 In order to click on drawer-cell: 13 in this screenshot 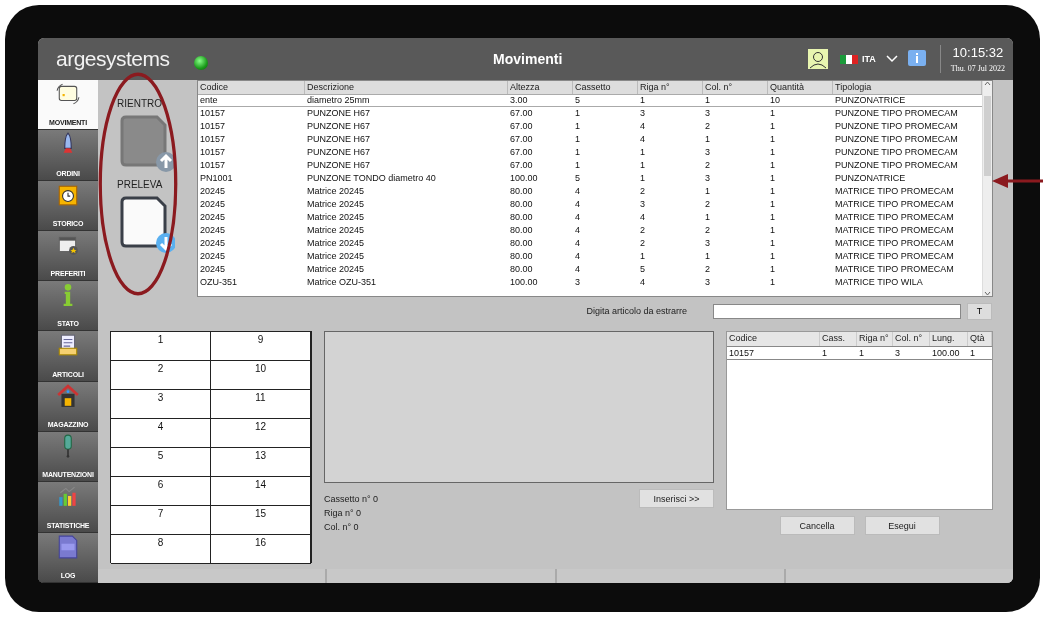, I will do `click(261, 462)`.